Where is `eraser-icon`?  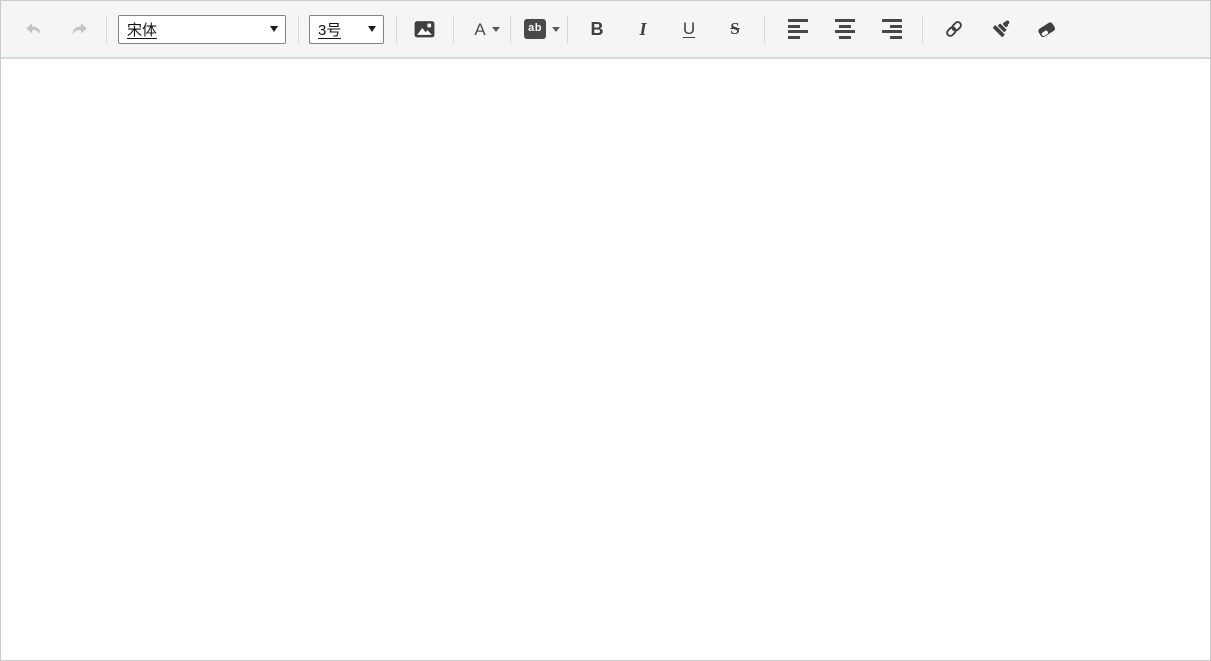 eraser-icon is located at coordinates (1046, 29).